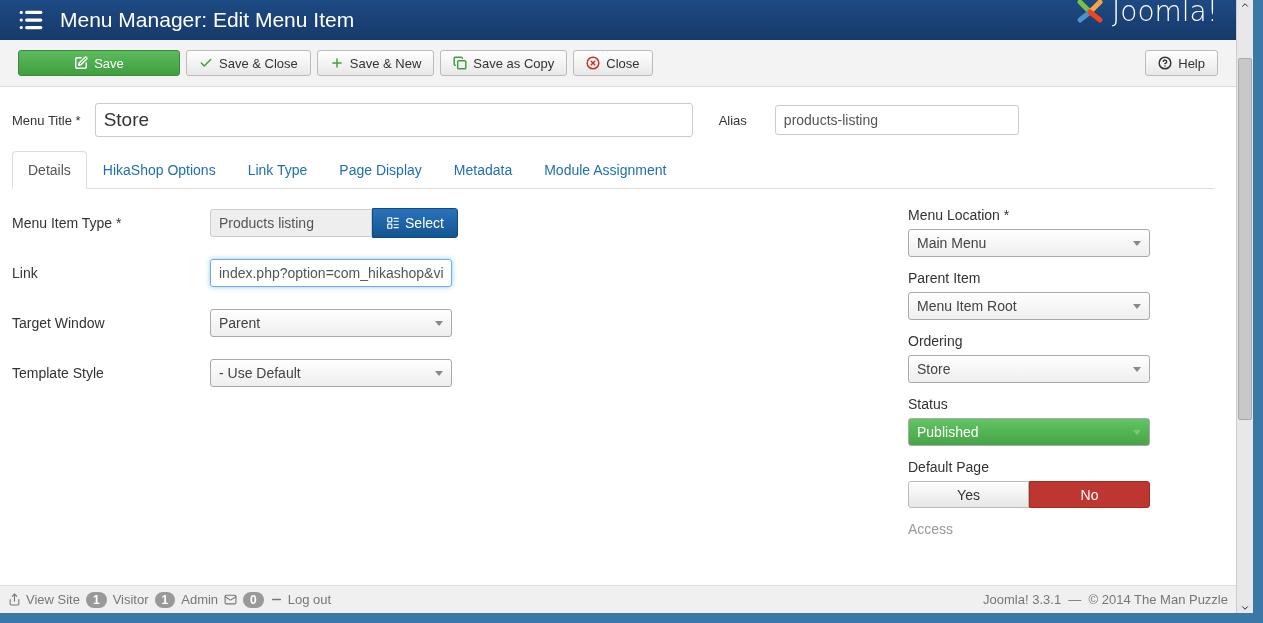 Image resolution: width=1263 pixels, height=623 pixels. What do you see at coordinates (1029, 243) in the screenshot?
I see `select-dropdown: Main Menu` at bounding box center [1029, 243].